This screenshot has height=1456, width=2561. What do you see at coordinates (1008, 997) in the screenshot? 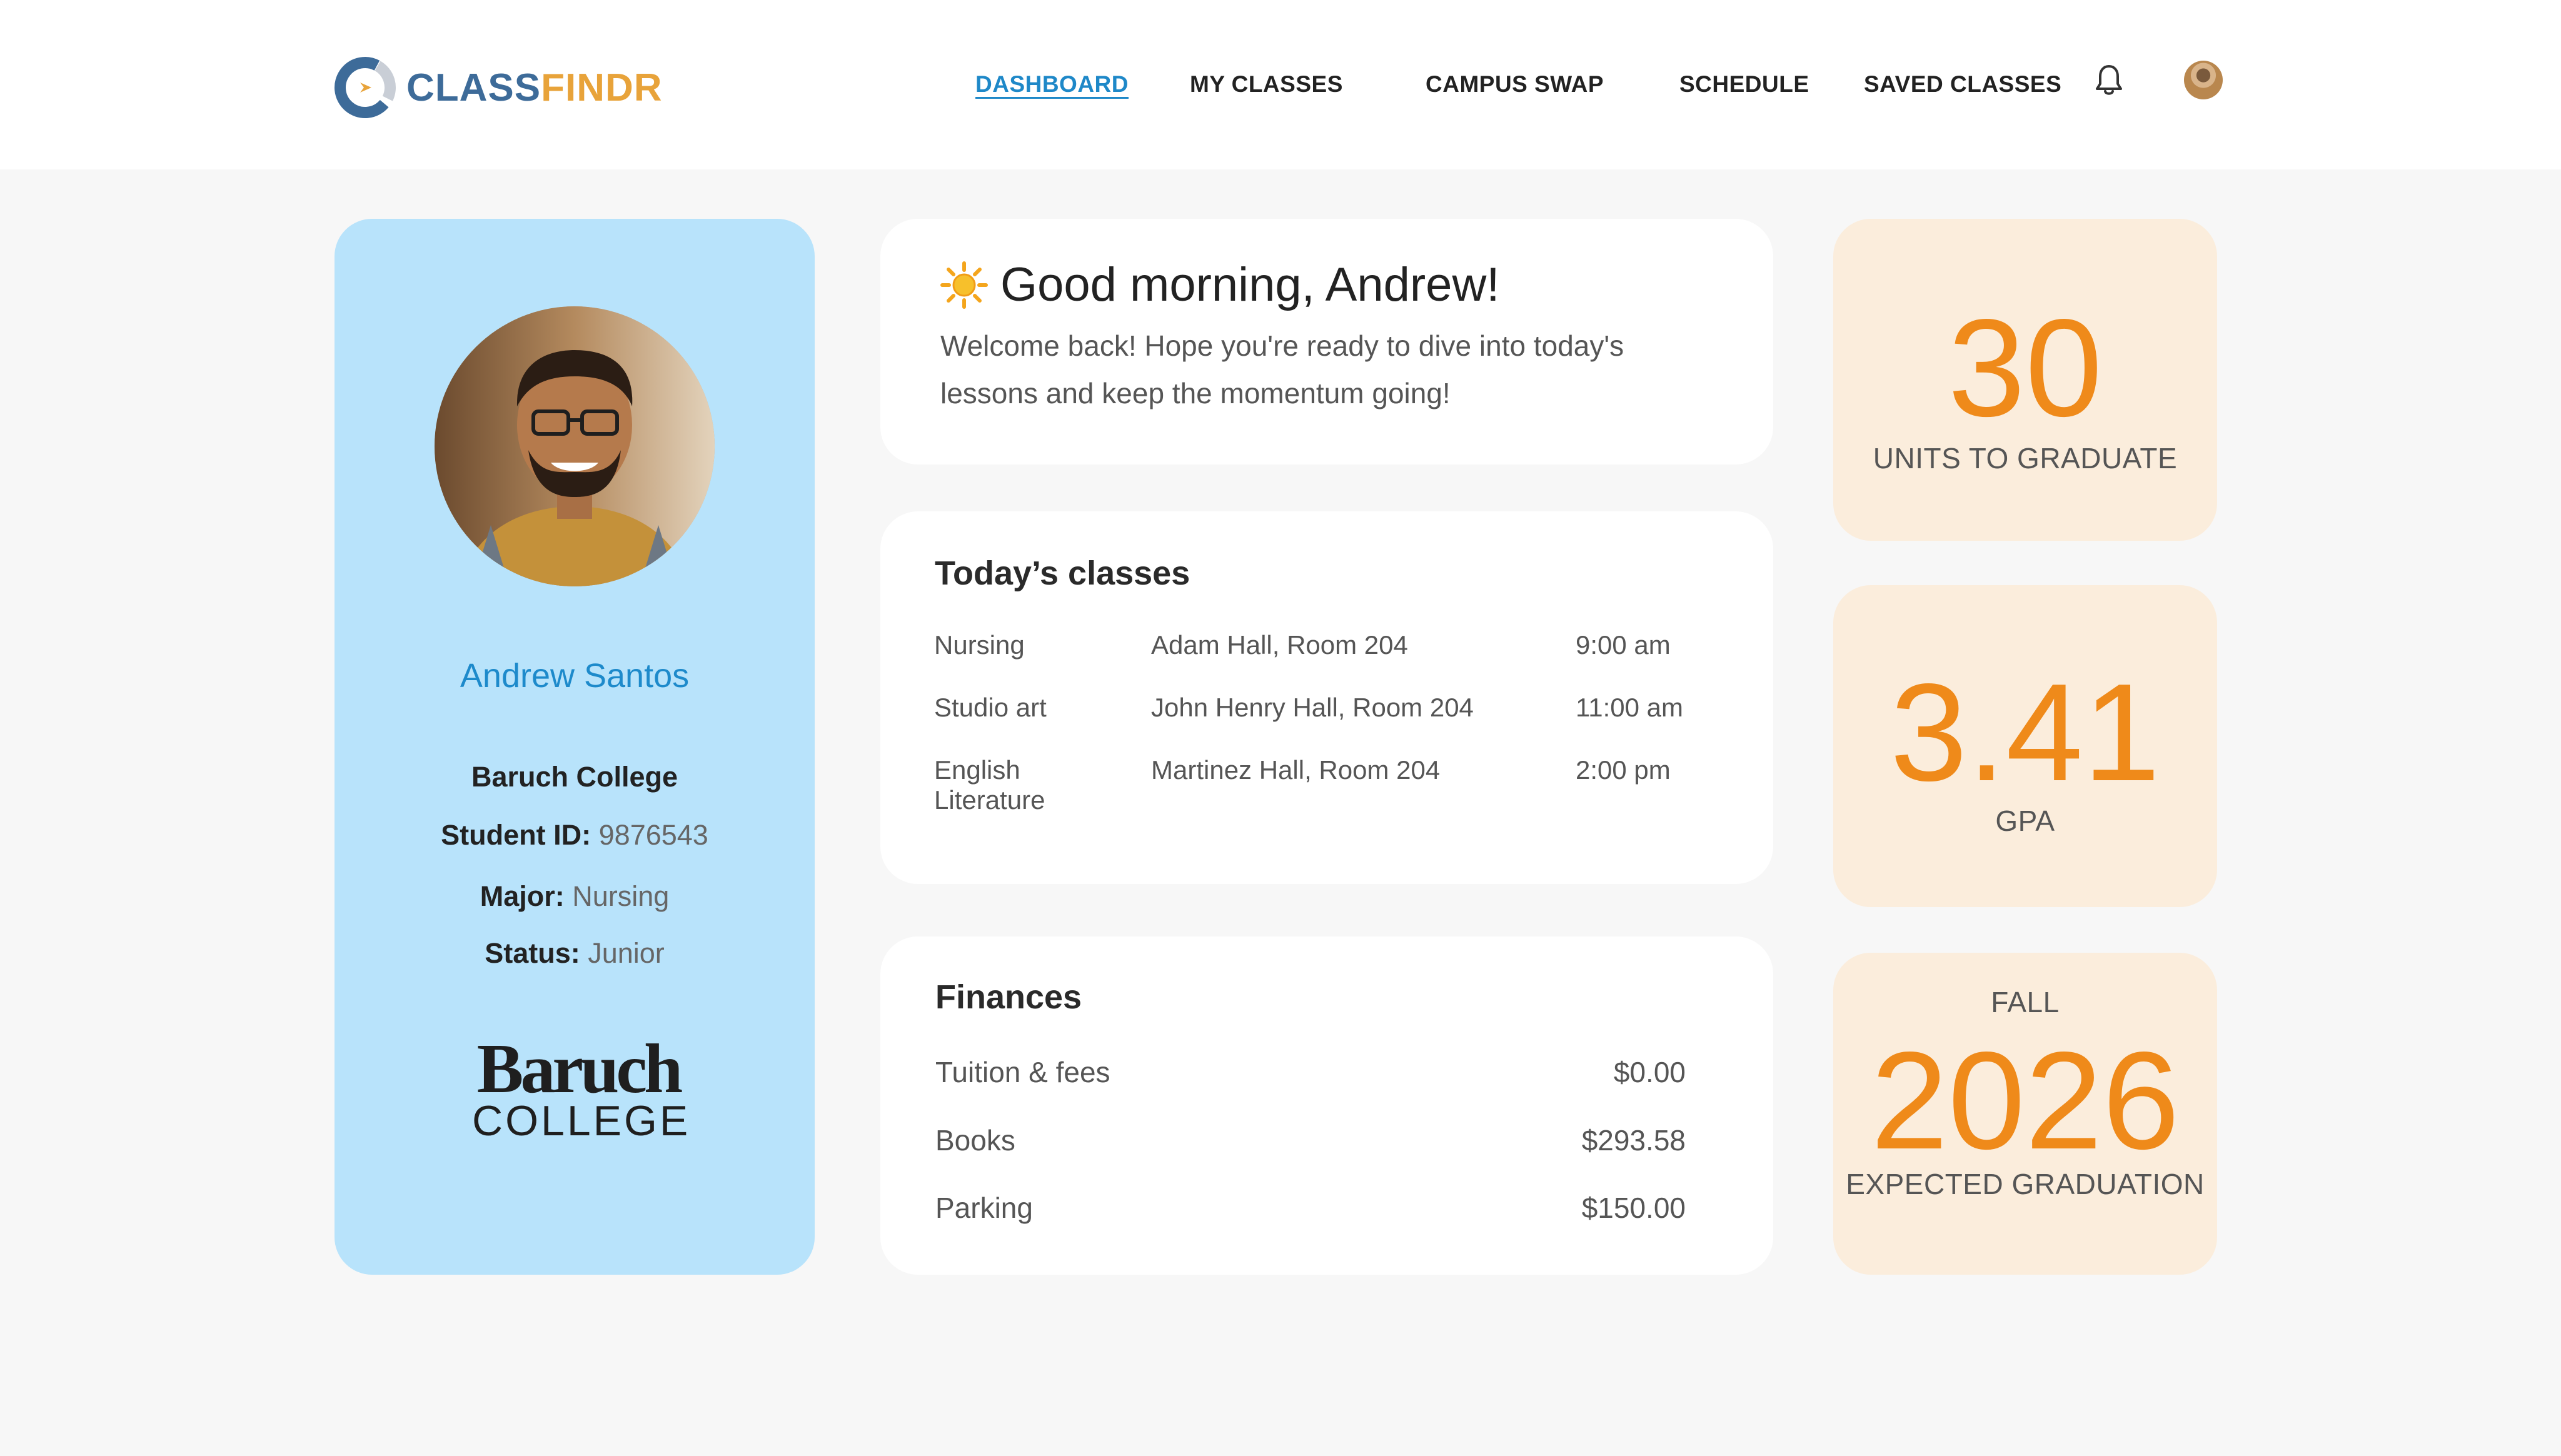
I see `finances-title: Finances` at bounding box center [1008, 997].